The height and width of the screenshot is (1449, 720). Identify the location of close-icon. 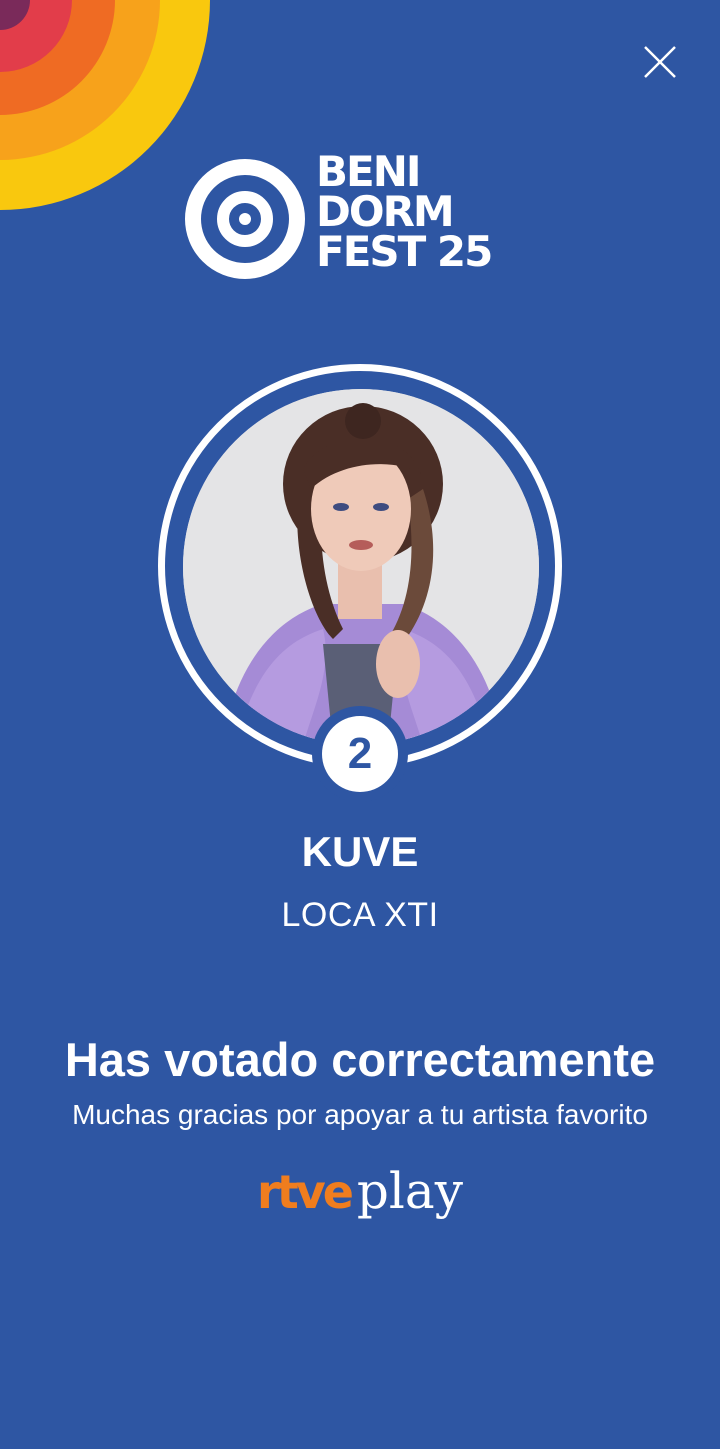
(660, 62).